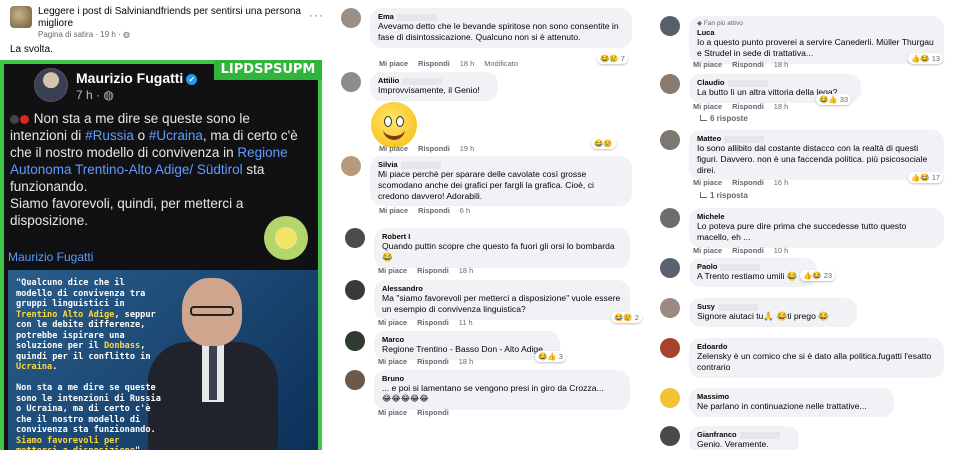 The image size is (980, 450). What do you see at coordinates (21, 17) in the screenshot?
I see `group-avatar` at bounding box center [21, 17].